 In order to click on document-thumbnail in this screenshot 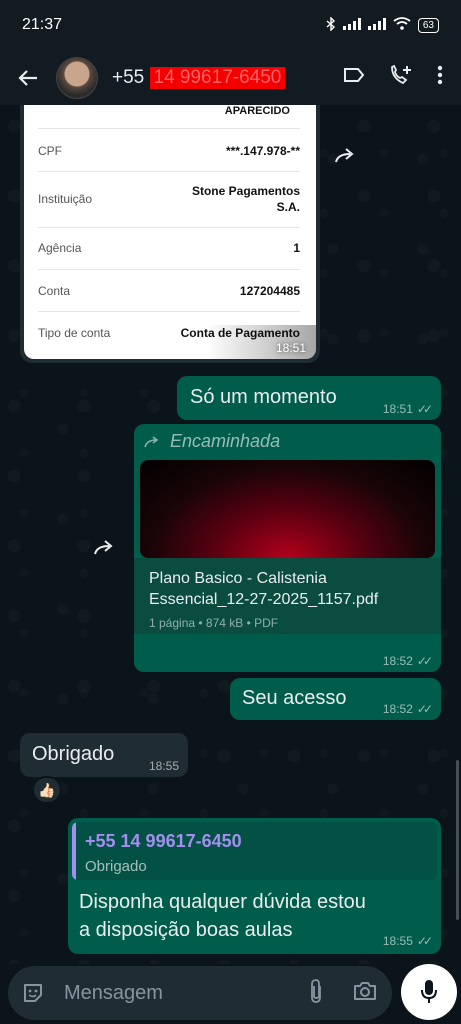, I will do `click(287, 509)`.